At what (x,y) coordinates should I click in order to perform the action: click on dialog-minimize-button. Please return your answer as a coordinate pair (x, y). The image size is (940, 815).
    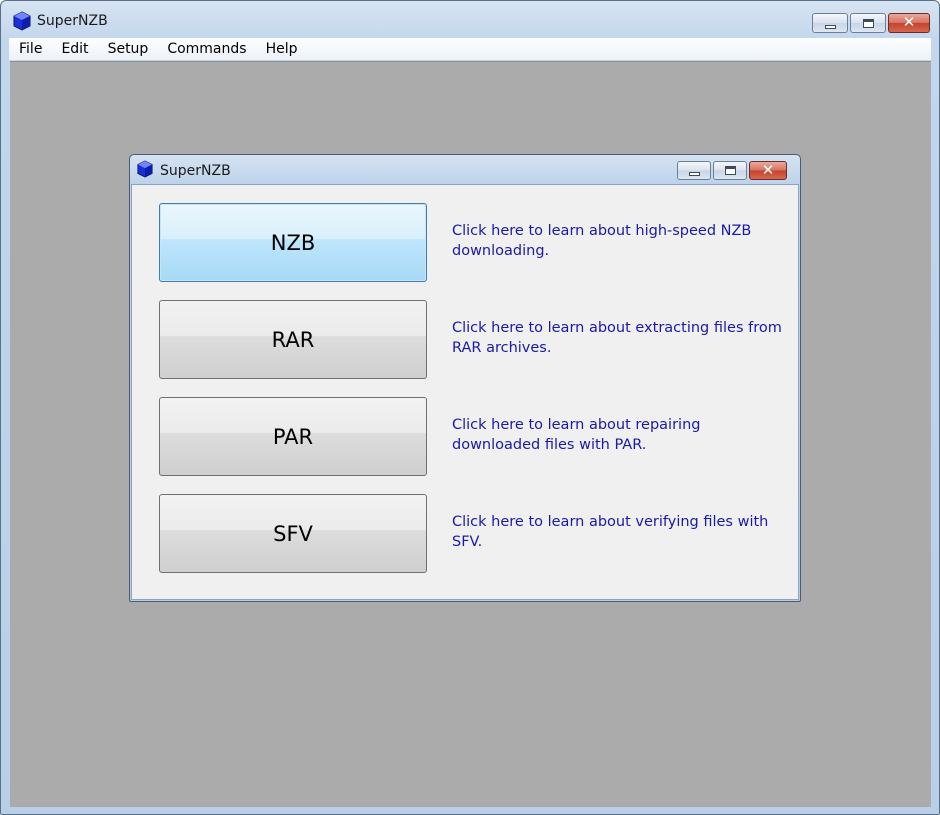
    Looking at the image, I should click on (694, 170).